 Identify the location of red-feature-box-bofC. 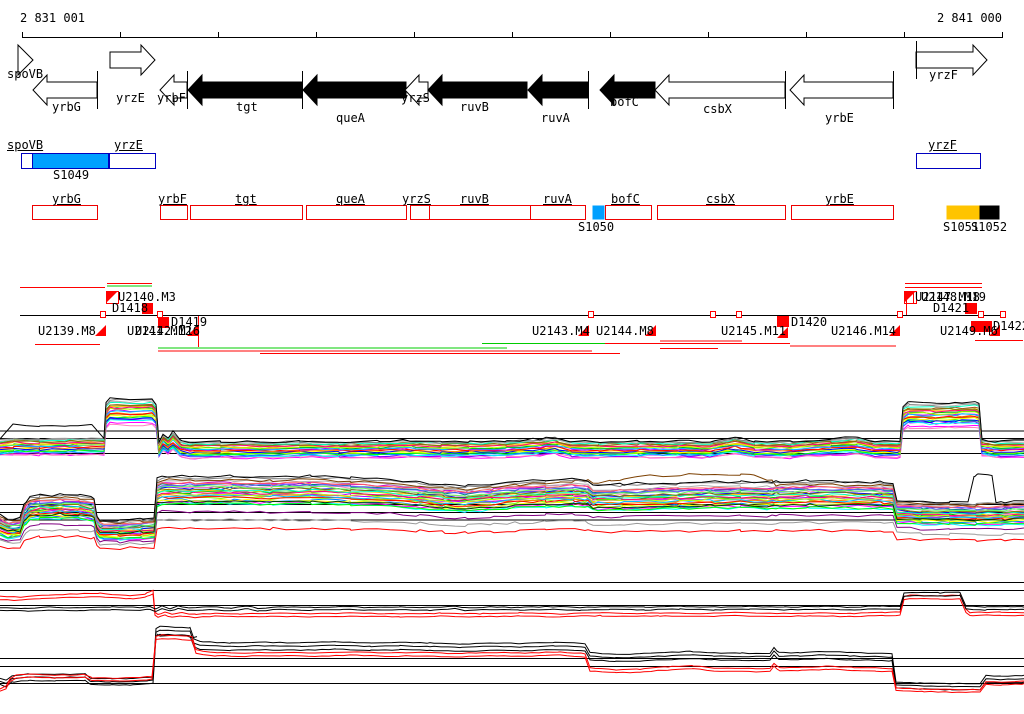
(628, 212).